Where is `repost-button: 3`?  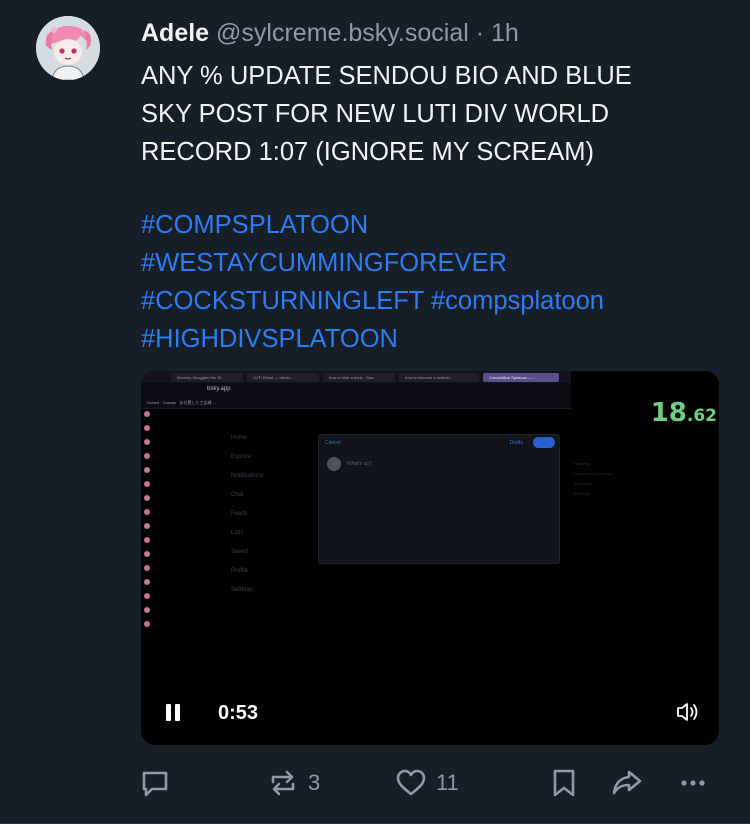
repost-button: 3 is located at coordinates (293, 783).